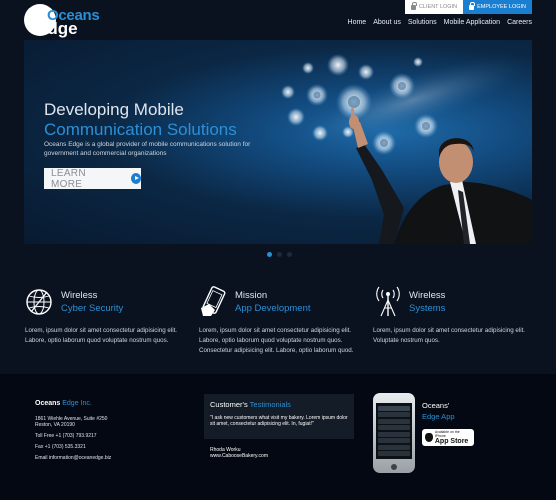 The image size is (556, 500). Describe the element at coordinates (140, 129) in the screenshot. I see `hero-title-line2: Communication Solutions` at that location.